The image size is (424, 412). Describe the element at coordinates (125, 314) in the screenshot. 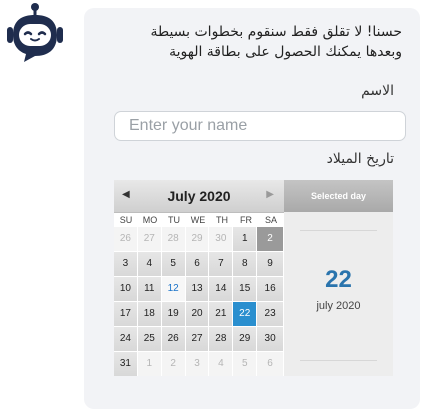

I see `calendar-day: 17` at that location.